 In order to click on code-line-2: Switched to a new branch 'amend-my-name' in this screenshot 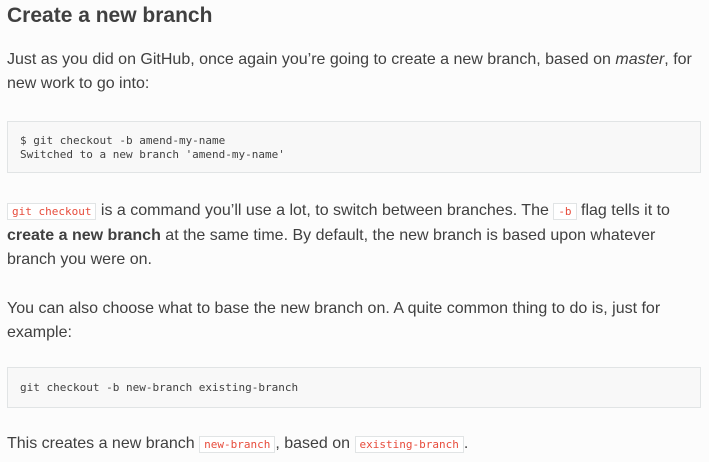, I will do `click(152, 154)`.